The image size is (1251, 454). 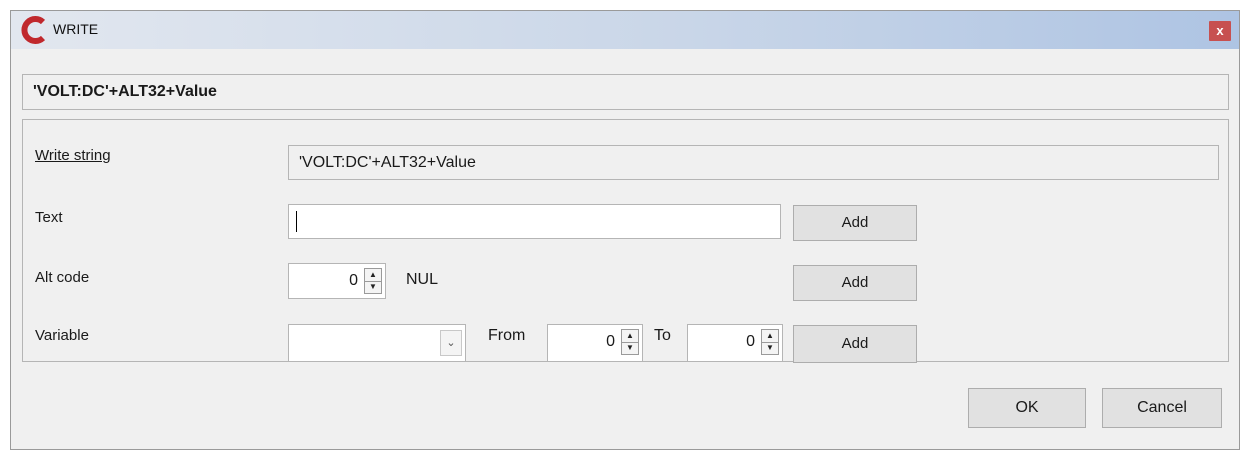 What do you see at coordinates (610, 341) in the screenshot?
I see `from-value: 0` at bounding box center [610, 341].